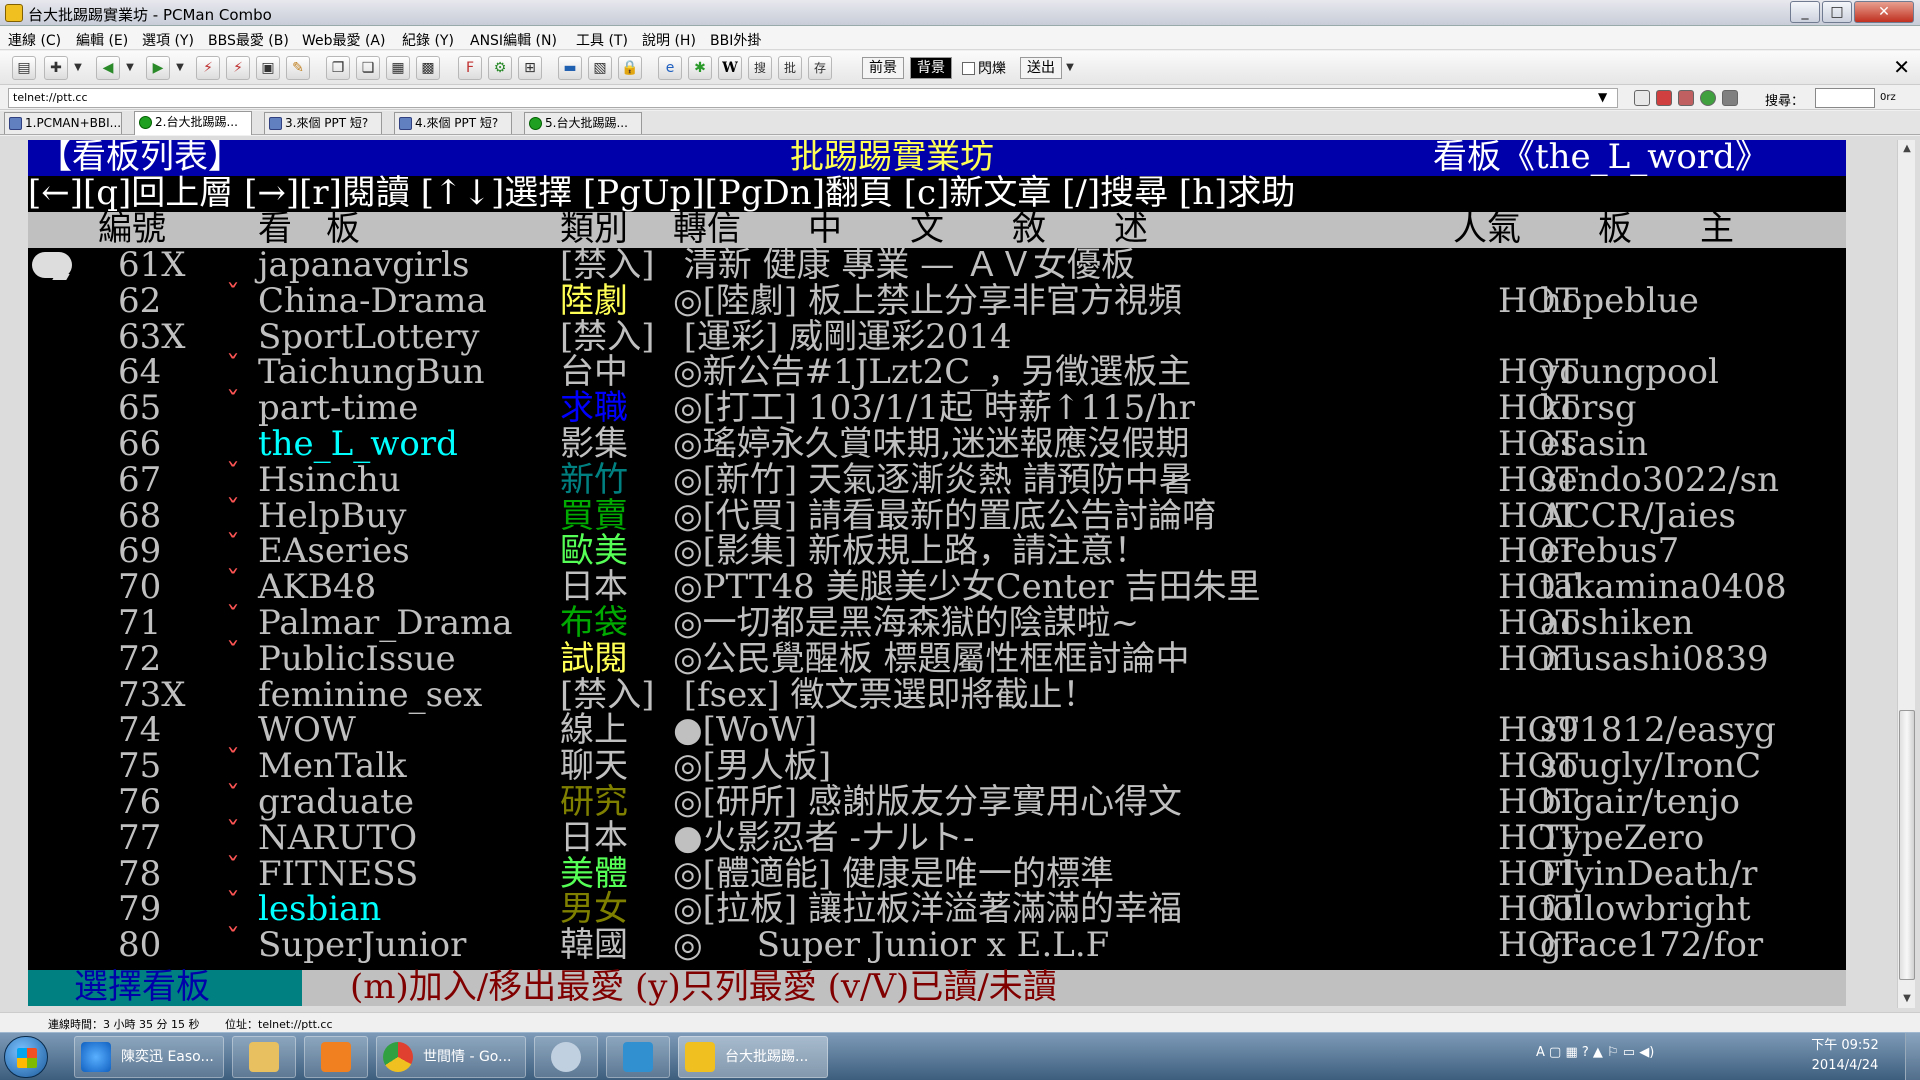  I want to click on start-button, so click(26, 1057).